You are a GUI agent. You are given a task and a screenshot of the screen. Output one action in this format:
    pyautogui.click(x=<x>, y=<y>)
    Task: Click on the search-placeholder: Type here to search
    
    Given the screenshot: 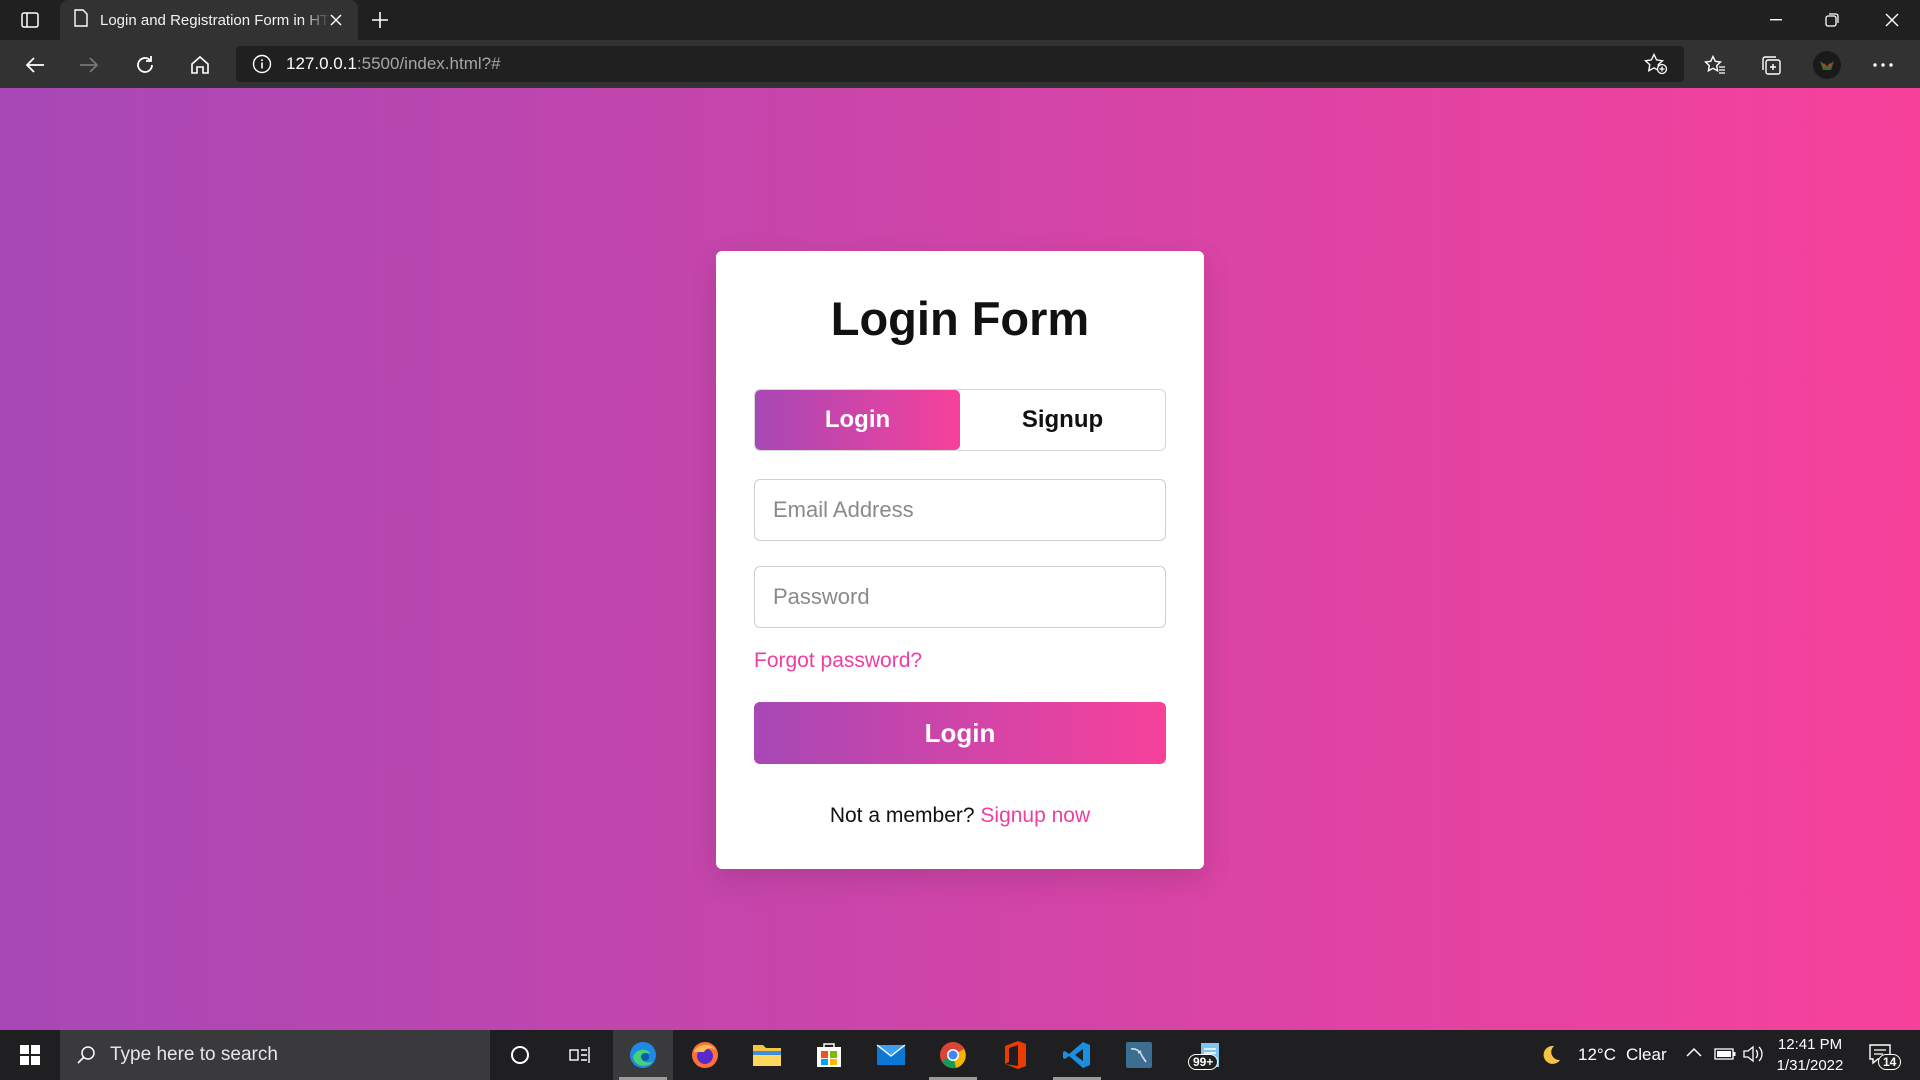 What is the action you would take?
    pyautogui.click(x=194, y=1054)
    